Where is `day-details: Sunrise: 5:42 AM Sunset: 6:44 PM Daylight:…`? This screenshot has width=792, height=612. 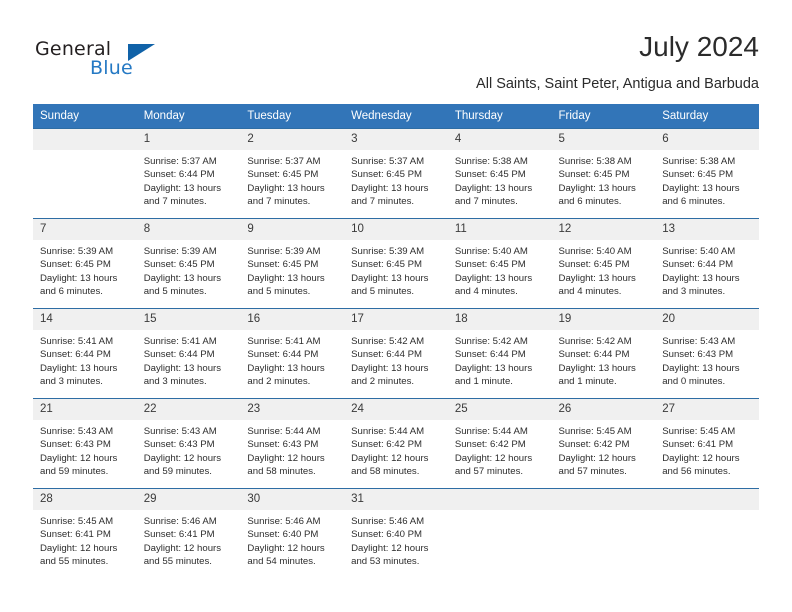
day-details: Sunrise: 5:42 AM Sunset: 6:44 PM Daylight:… is located at coordinates (396, 359).